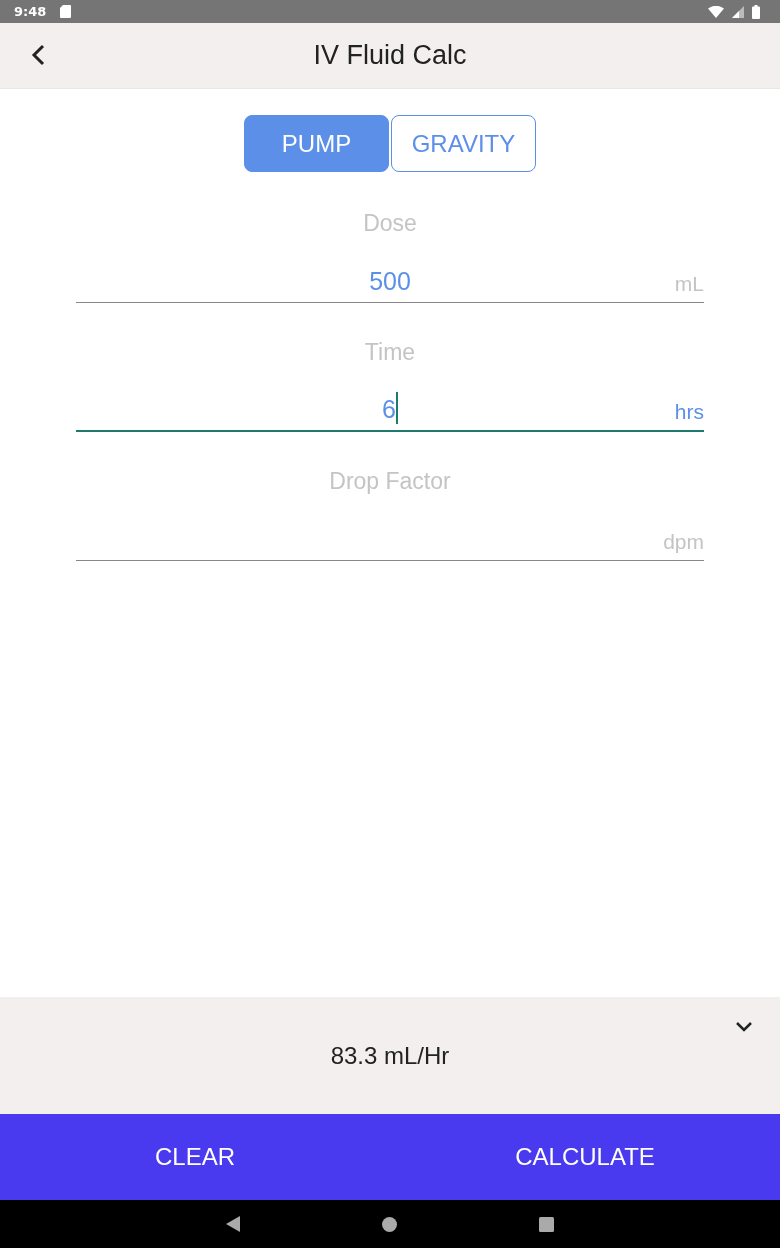  Describe the element at coordinates (738, 11) in the screenshot. I see `signal-icon` at that location.